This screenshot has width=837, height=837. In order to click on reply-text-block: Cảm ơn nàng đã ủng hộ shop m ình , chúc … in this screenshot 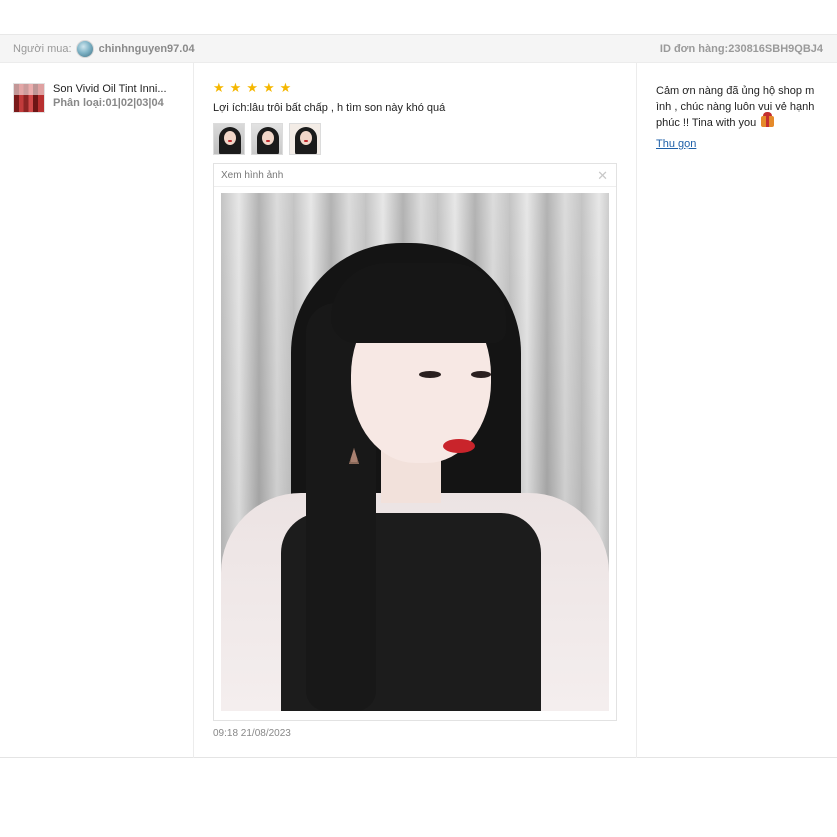, I will do `click(738, 107)`.